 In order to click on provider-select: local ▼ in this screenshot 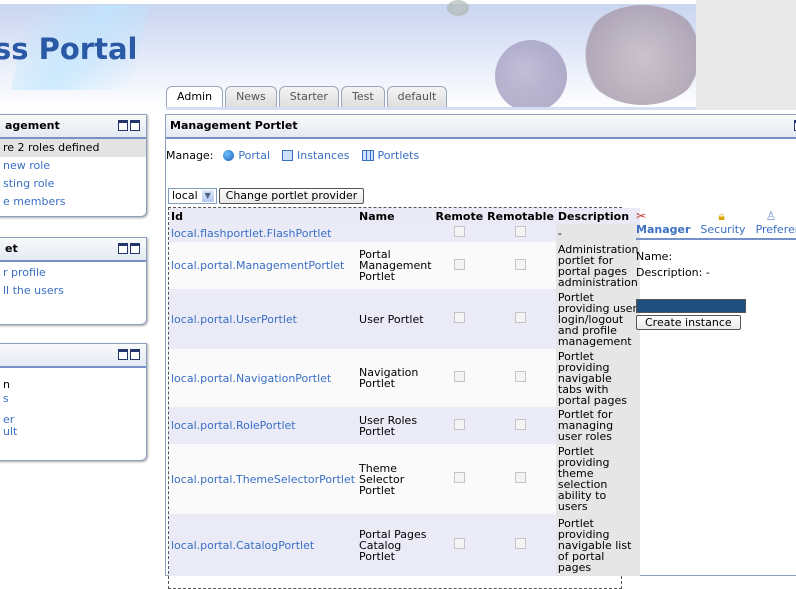, I will do `click(192, 196)`.